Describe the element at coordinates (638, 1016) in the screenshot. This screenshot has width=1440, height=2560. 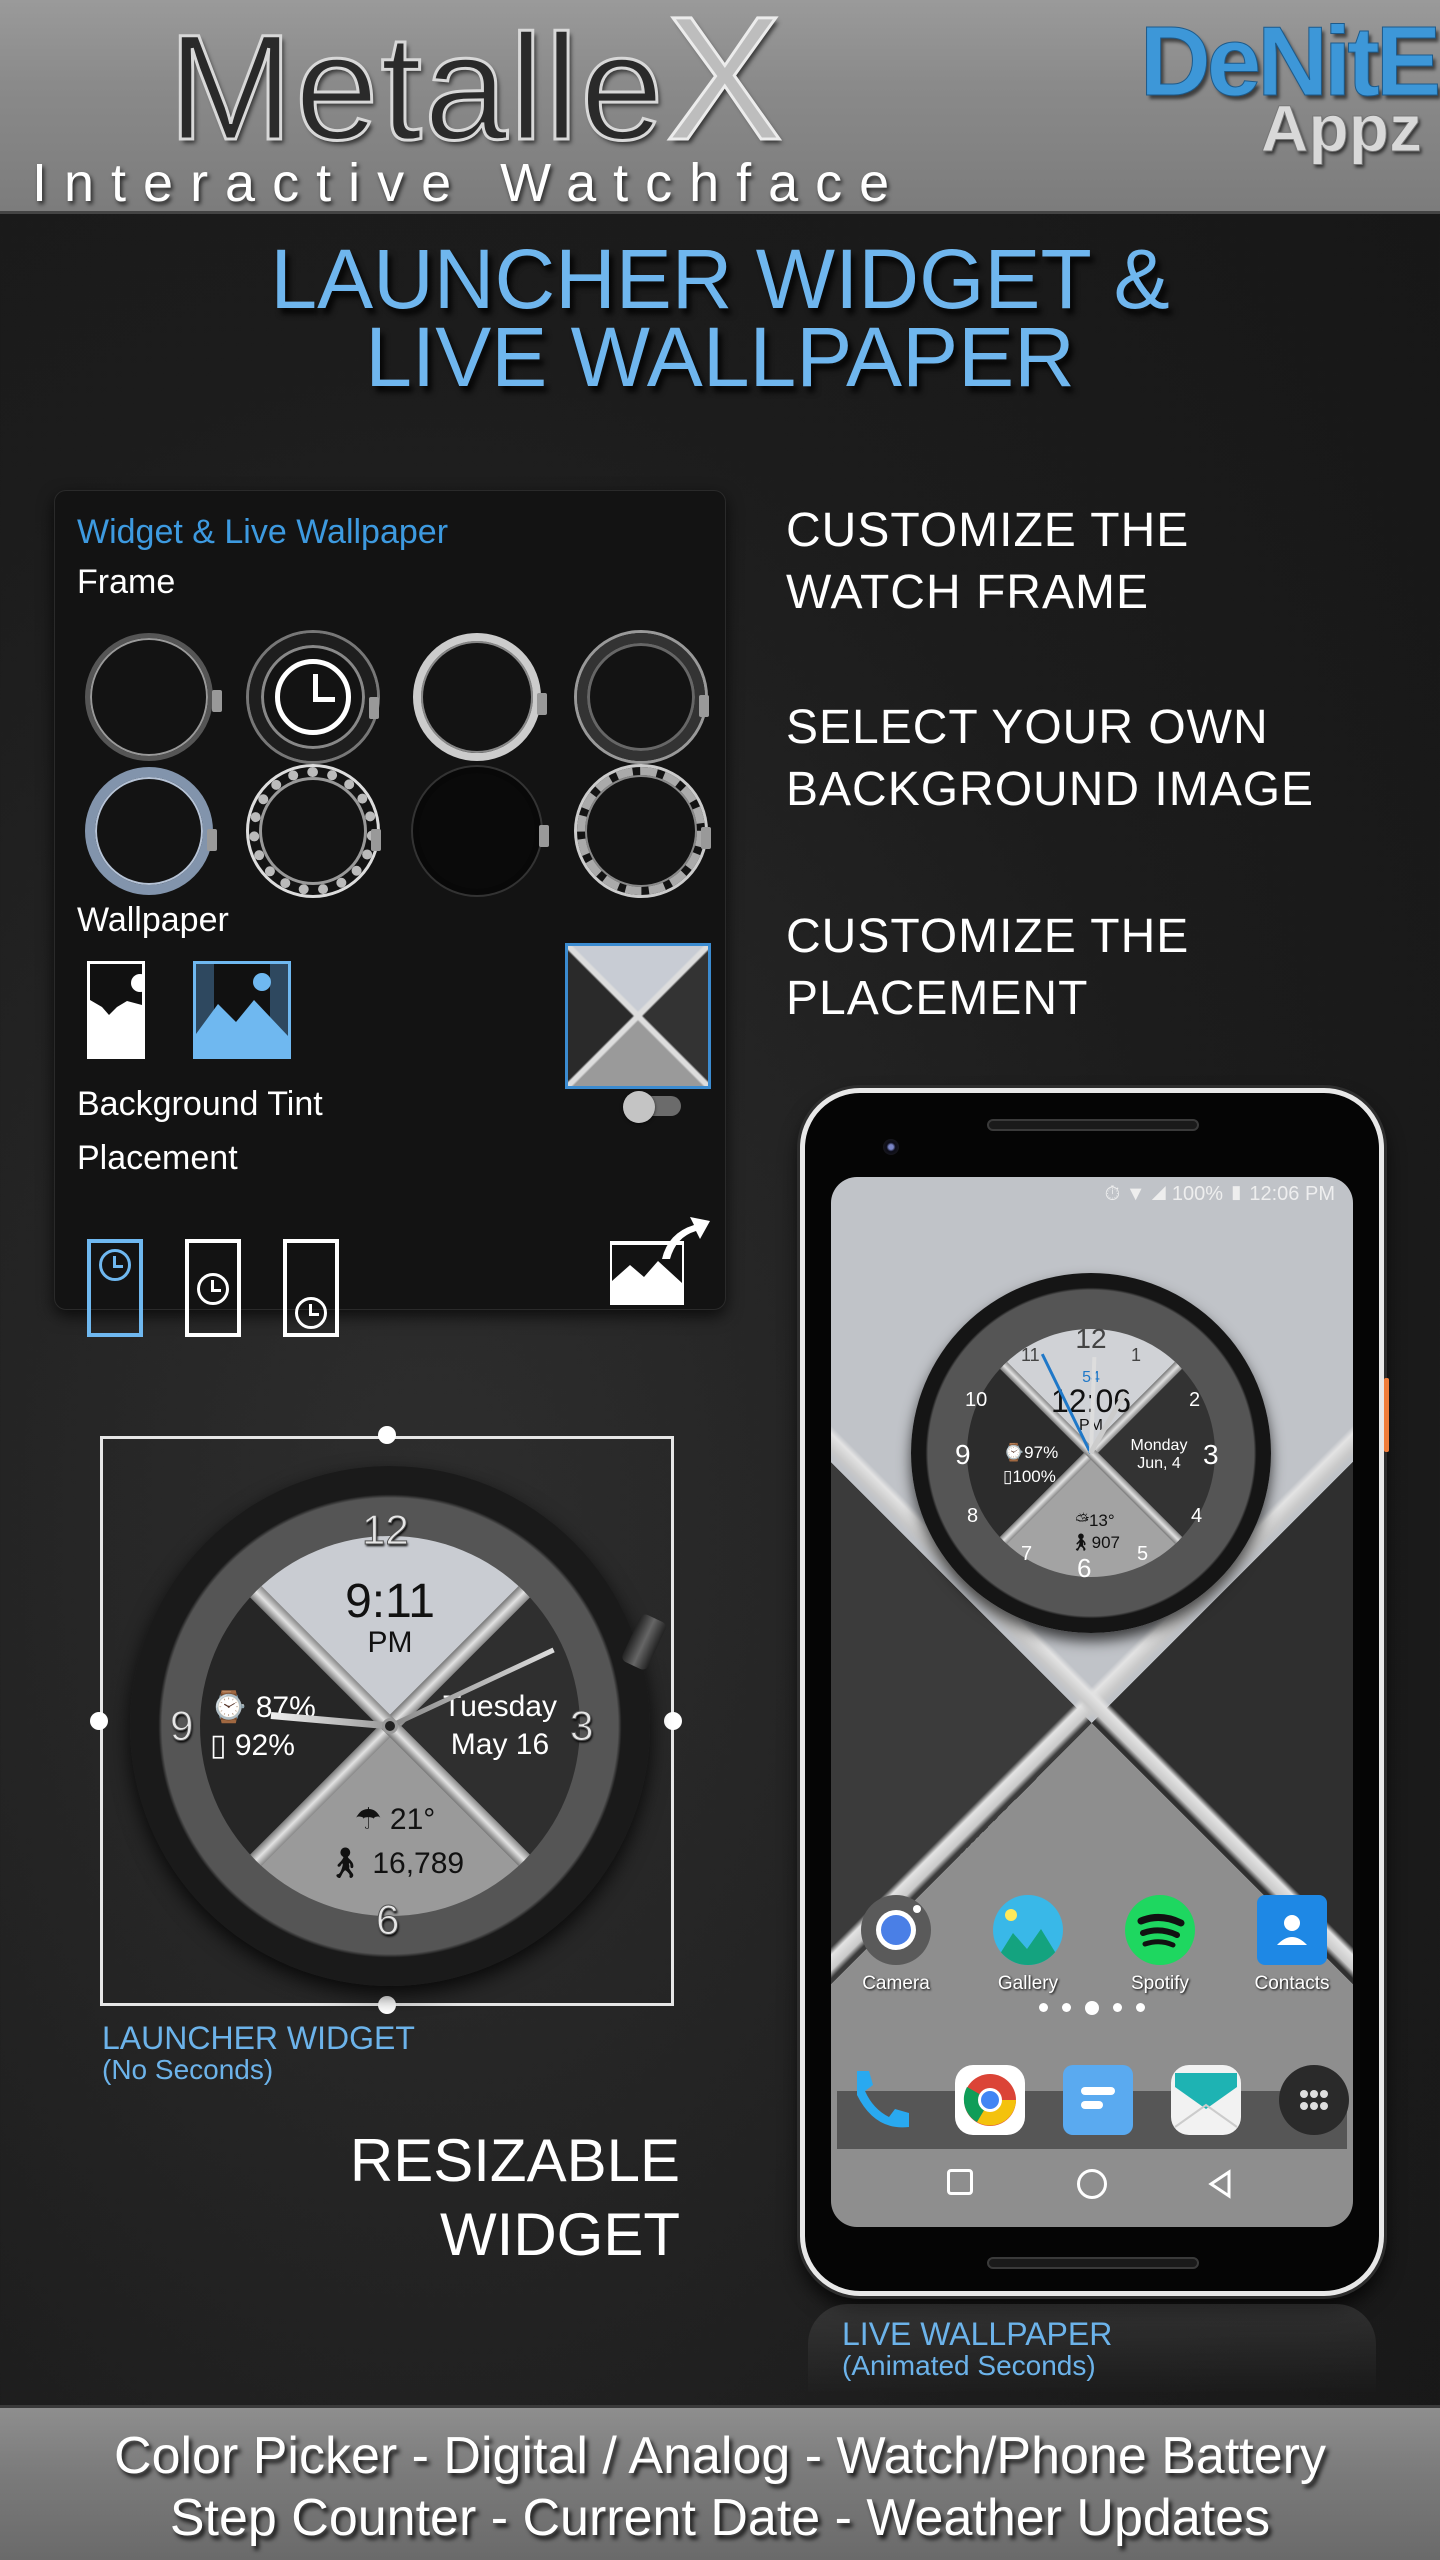
I see `wallpaper-preview-thumbnail` at that location.